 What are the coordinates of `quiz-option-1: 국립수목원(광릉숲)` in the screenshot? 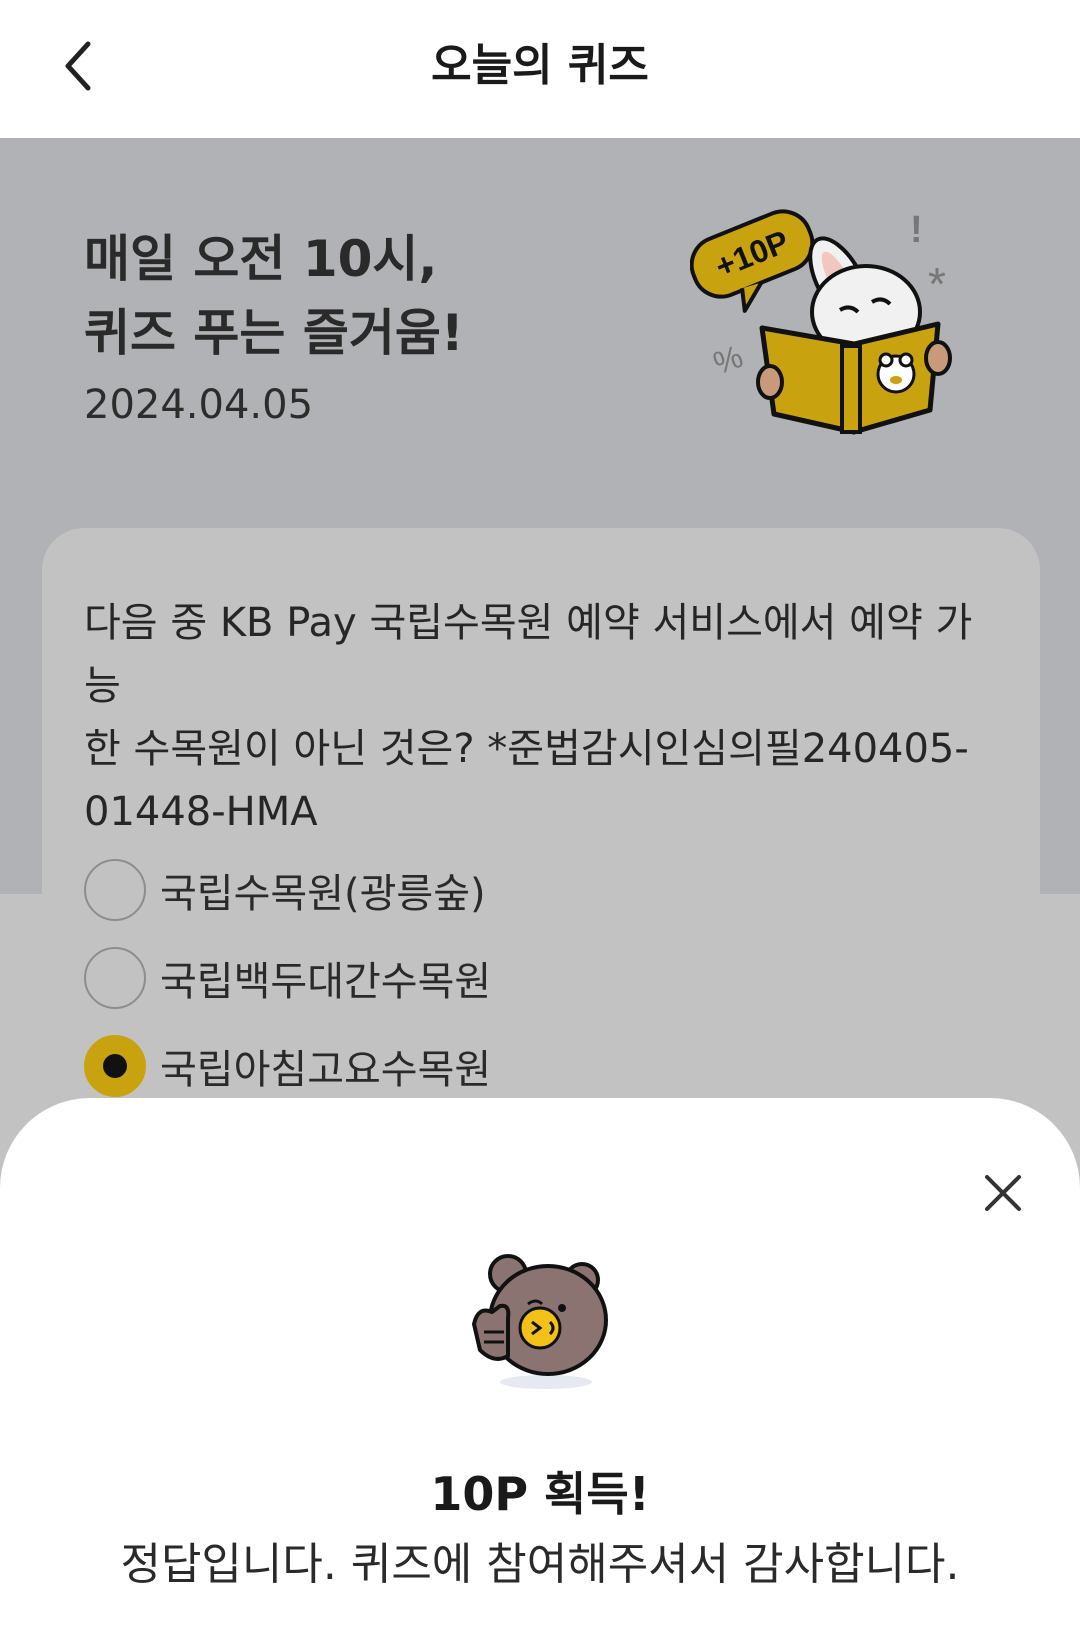 It's located at (464, 890).